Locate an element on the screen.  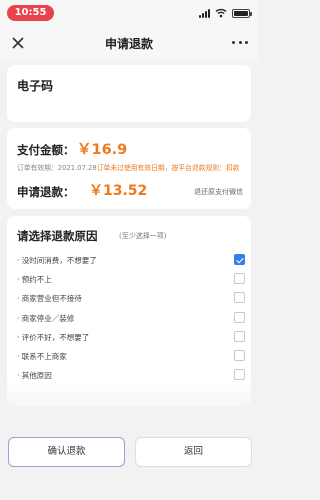
close-icon is located at coordinates (18, 43).